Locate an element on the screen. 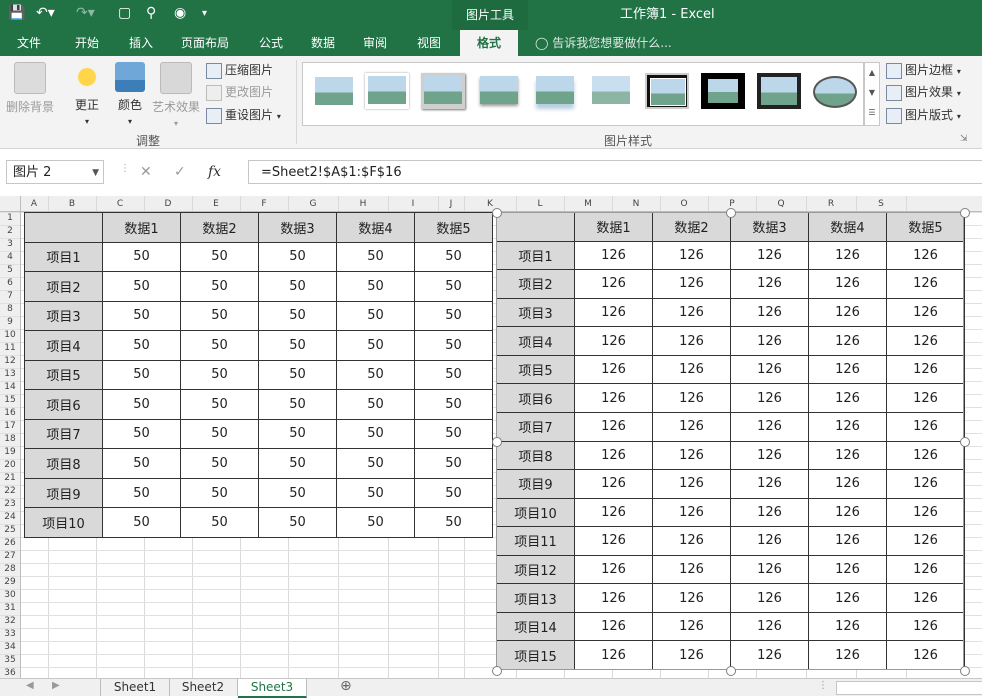  column-header-k: K is located at coordinates (490, 204).